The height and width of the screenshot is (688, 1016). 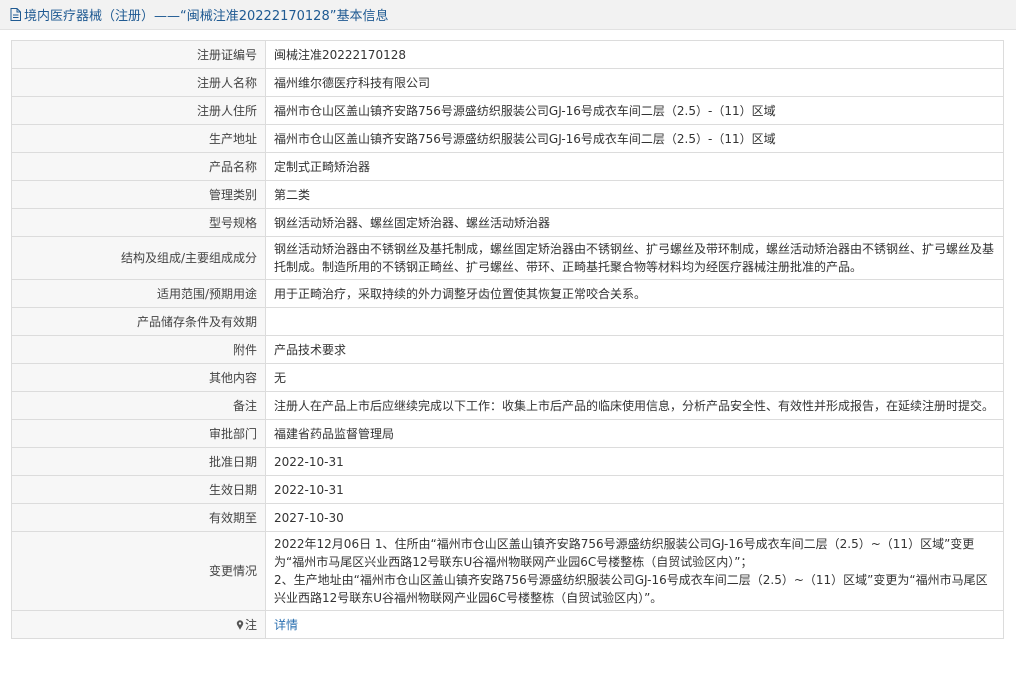 What do you see at coordinates (138, 517) in the screenshot?
I see `row-label: 有效期至` at bounding box center [138, 517].